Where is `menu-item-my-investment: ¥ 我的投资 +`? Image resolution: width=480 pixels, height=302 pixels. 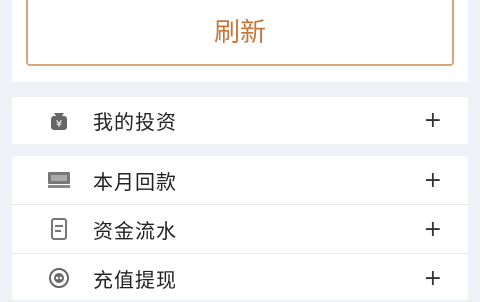
menu-item-my-investment: ¥ 我的投资 + is located at coordinates (240, 120).